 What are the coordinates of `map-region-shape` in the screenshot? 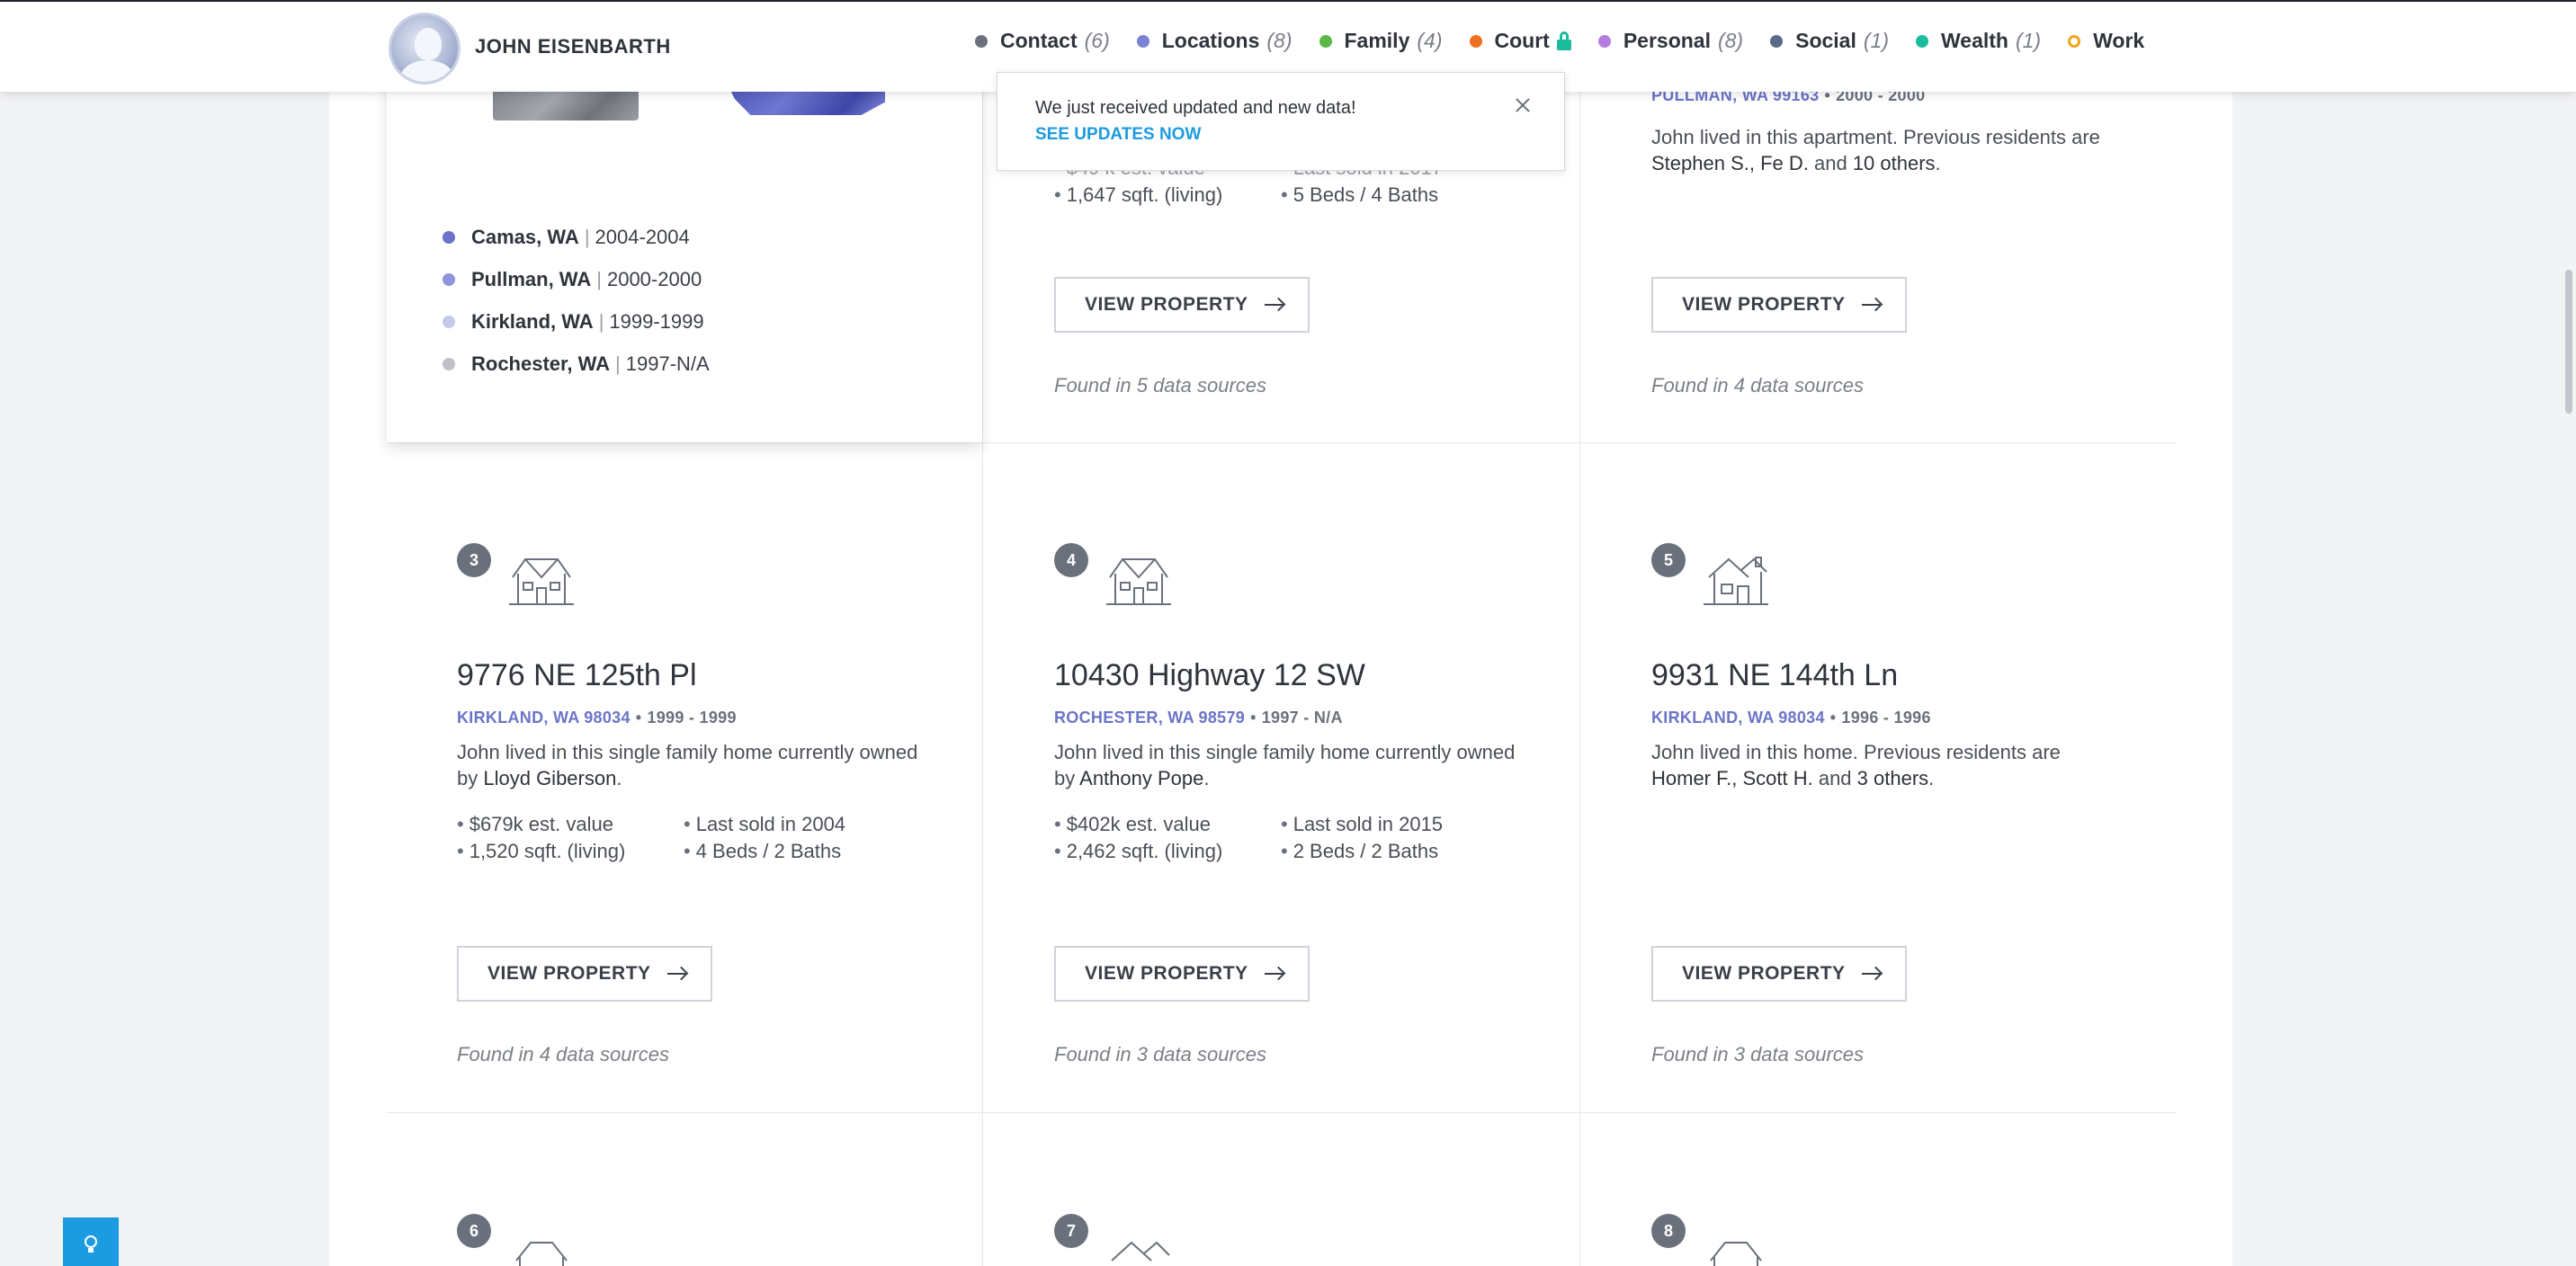 It's located at (566, 104).